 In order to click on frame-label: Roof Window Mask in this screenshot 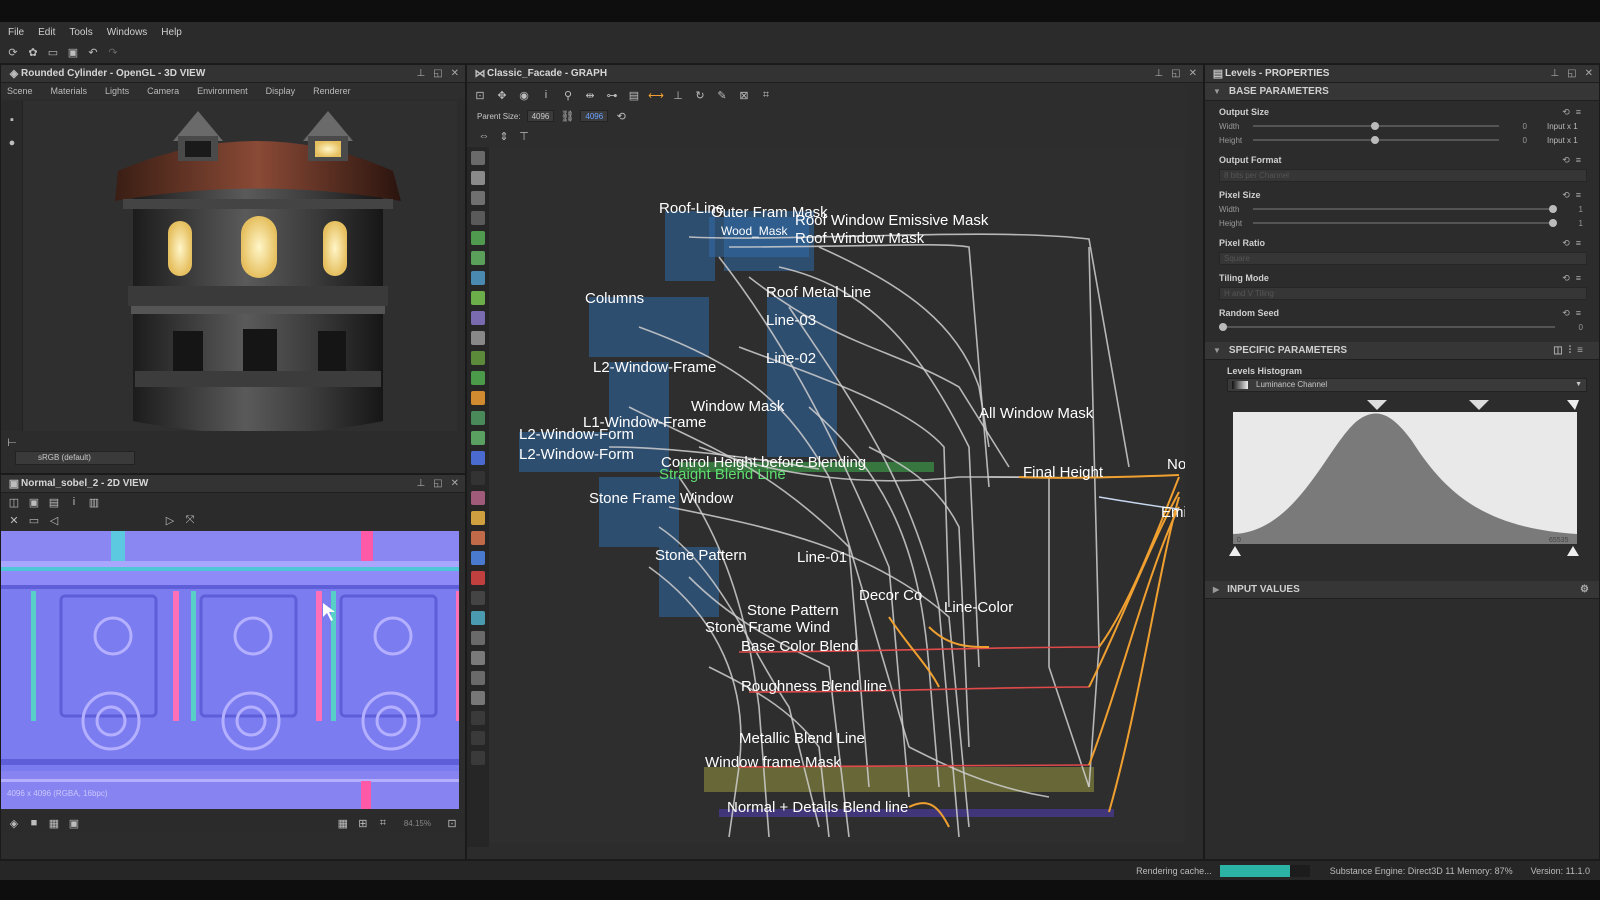, I will do `click(860, 238)`.